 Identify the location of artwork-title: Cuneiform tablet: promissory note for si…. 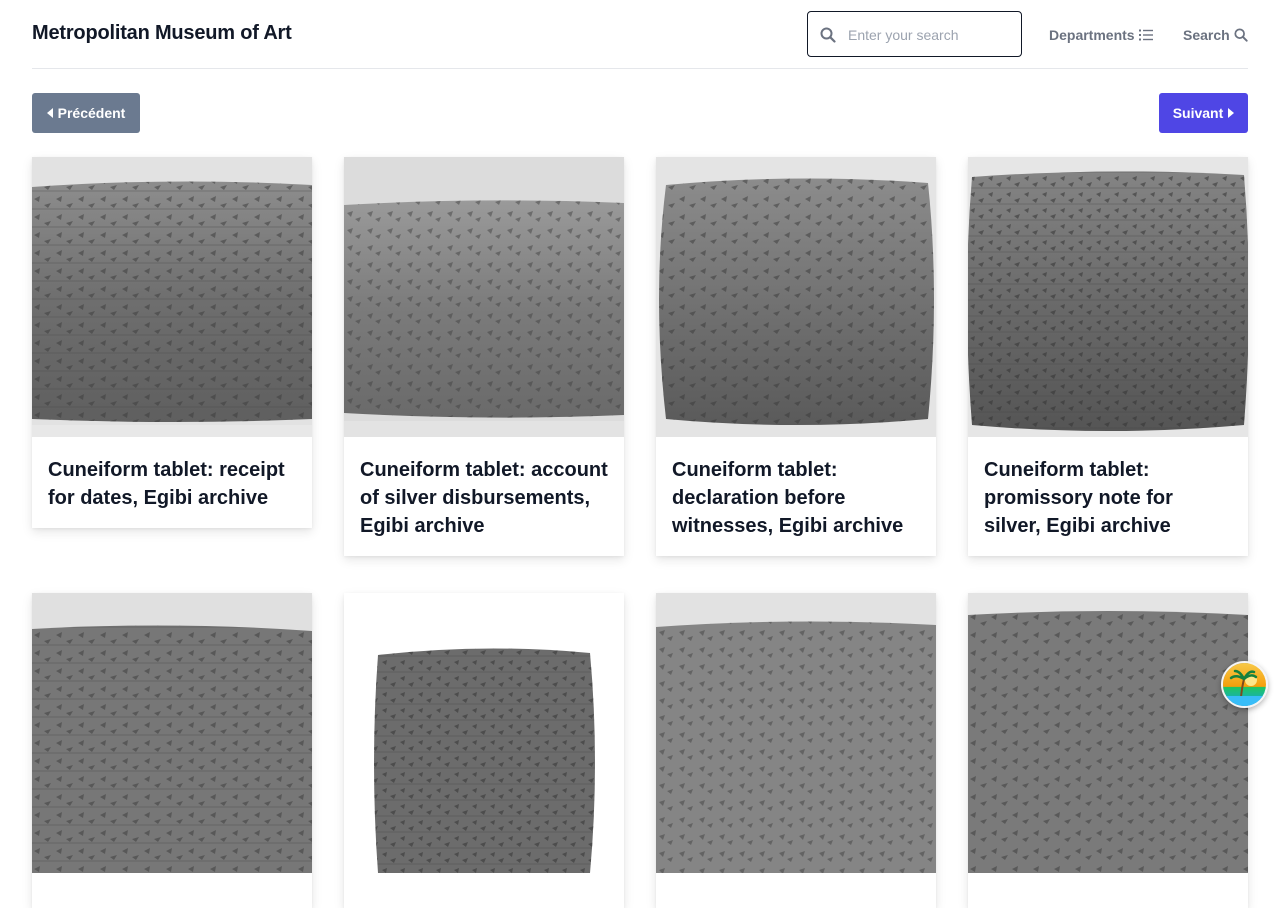
(1108, 496).